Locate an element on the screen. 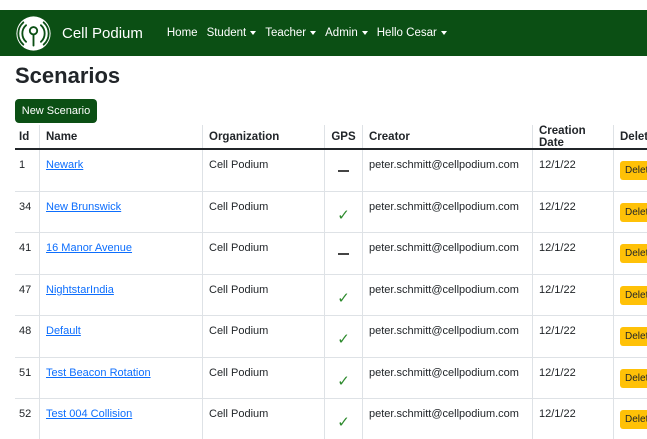  id-cell: 34 is located at coordinates (25, 206).